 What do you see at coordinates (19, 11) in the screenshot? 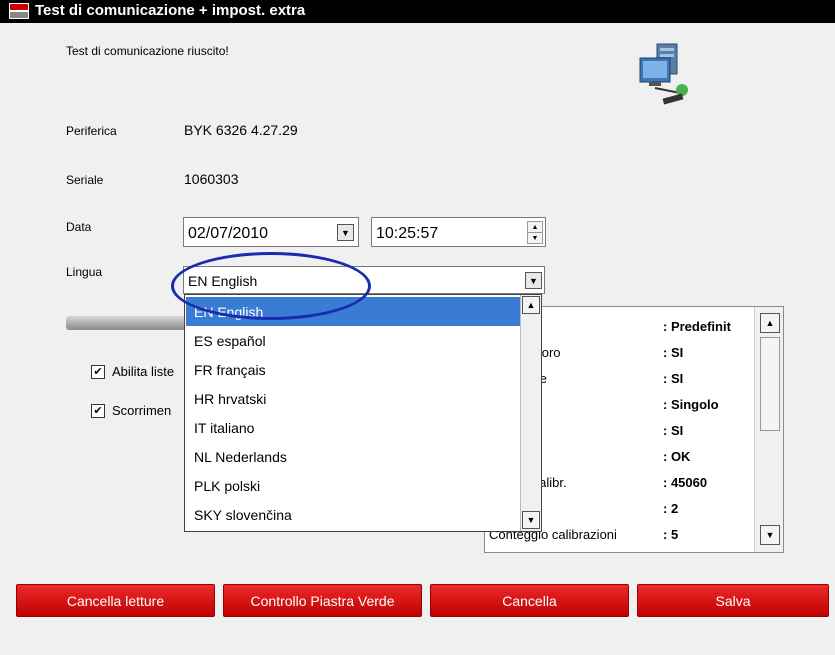
I see `app-icon` at bounding box center [19, 11].